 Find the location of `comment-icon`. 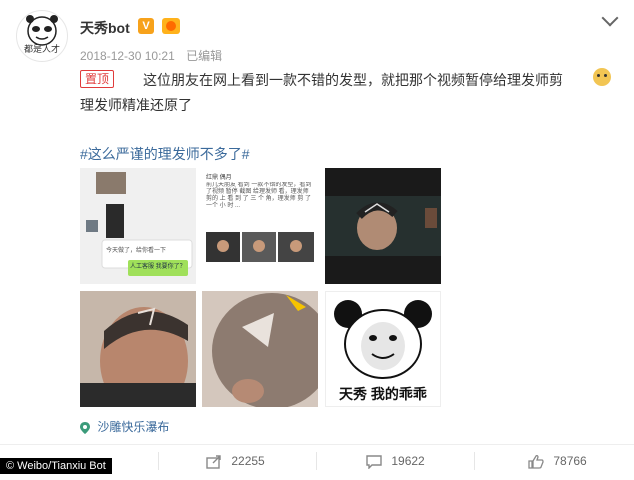

comment-icon is located at coordinates (374, 462).